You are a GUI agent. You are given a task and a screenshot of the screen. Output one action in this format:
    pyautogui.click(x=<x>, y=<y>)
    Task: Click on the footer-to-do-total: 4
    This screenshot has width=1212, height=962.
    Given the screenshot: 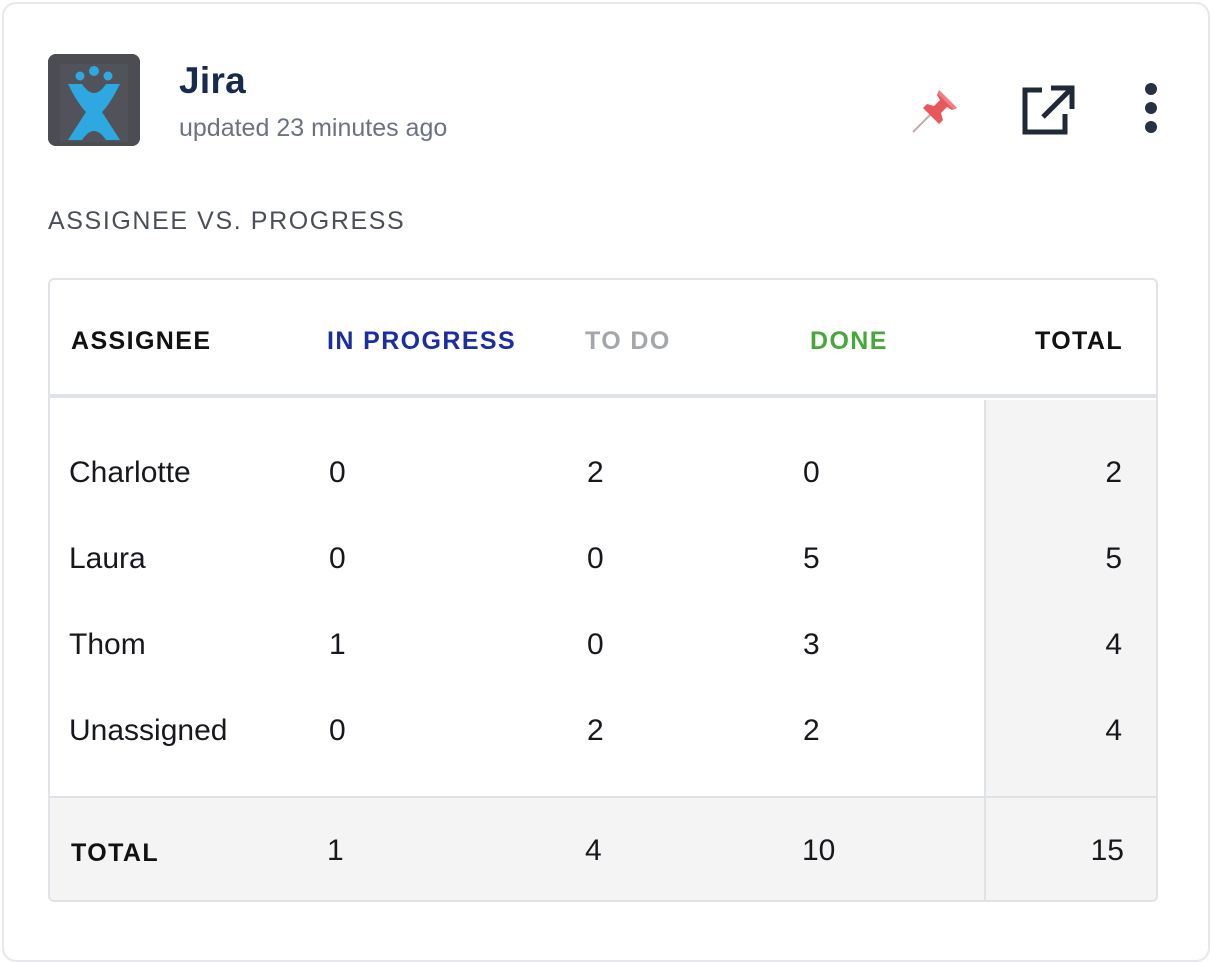 What is the action you would take?
    pyautogui.click(x=593, y=850)
    